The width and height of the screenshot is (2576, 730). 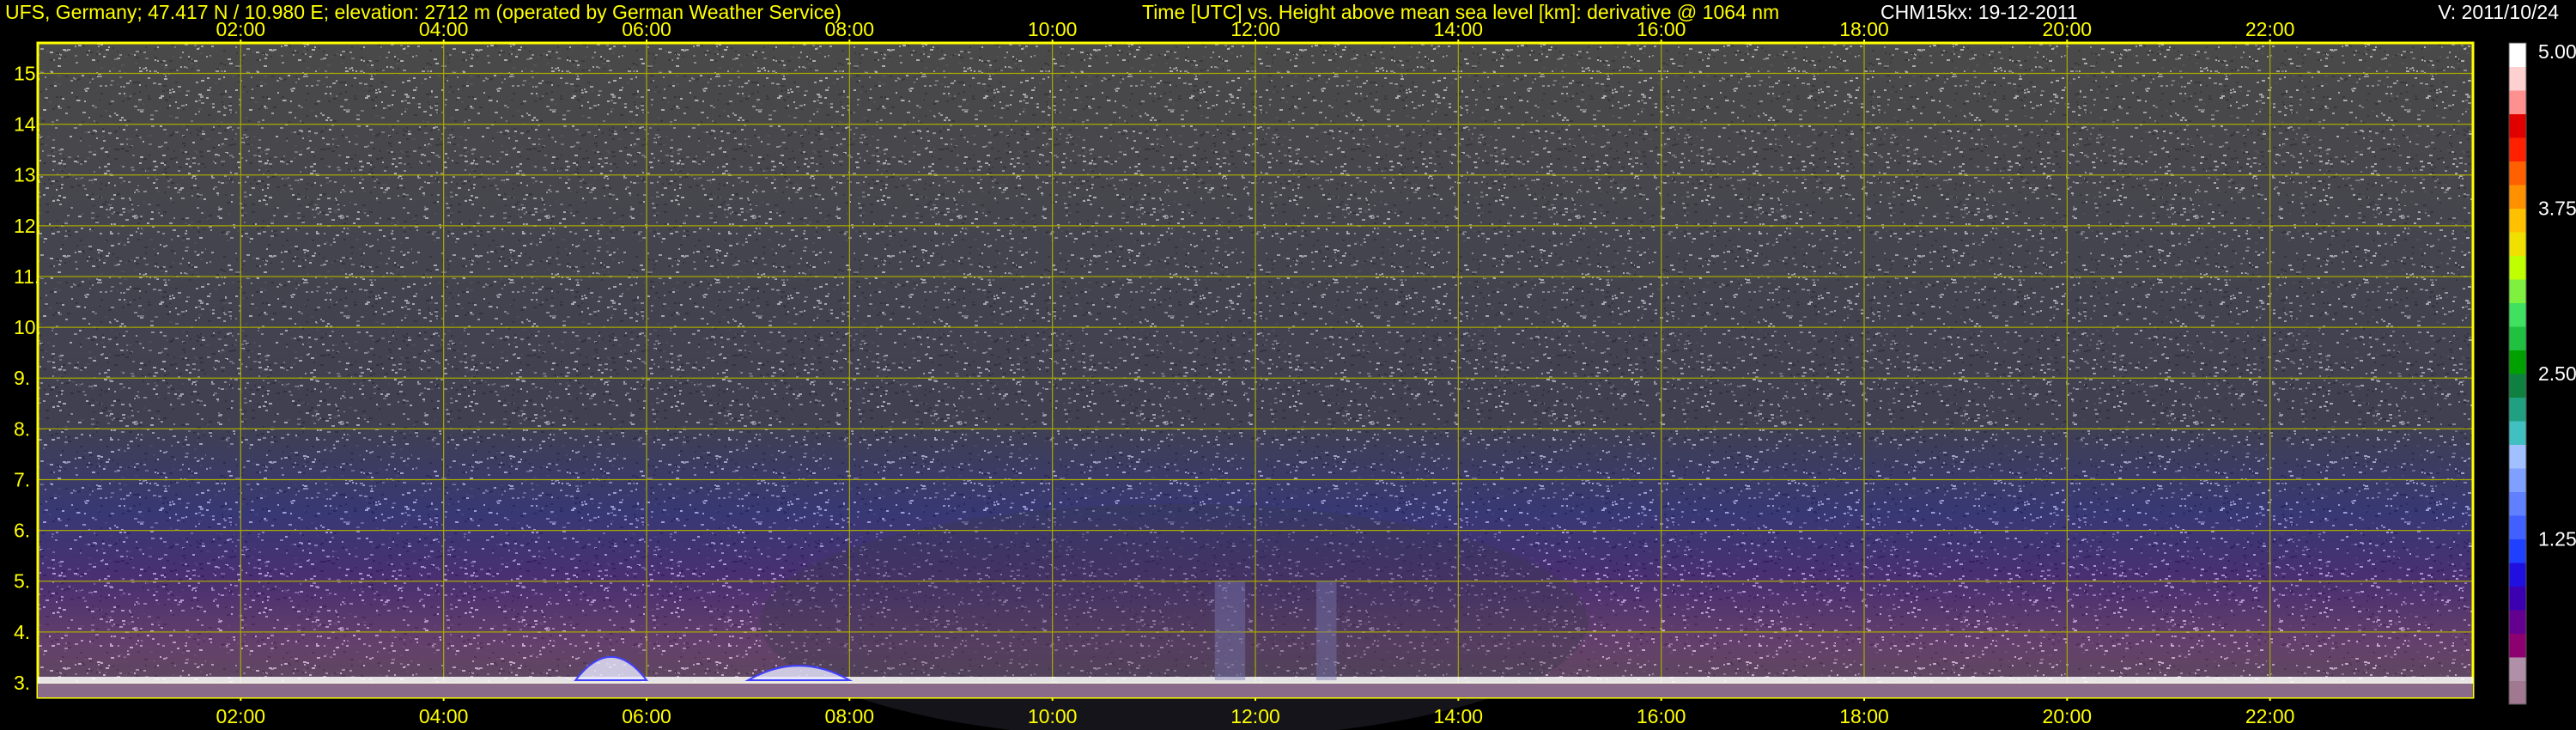 I want to click on y-tick-label: 7., so click(x=22, y=479).